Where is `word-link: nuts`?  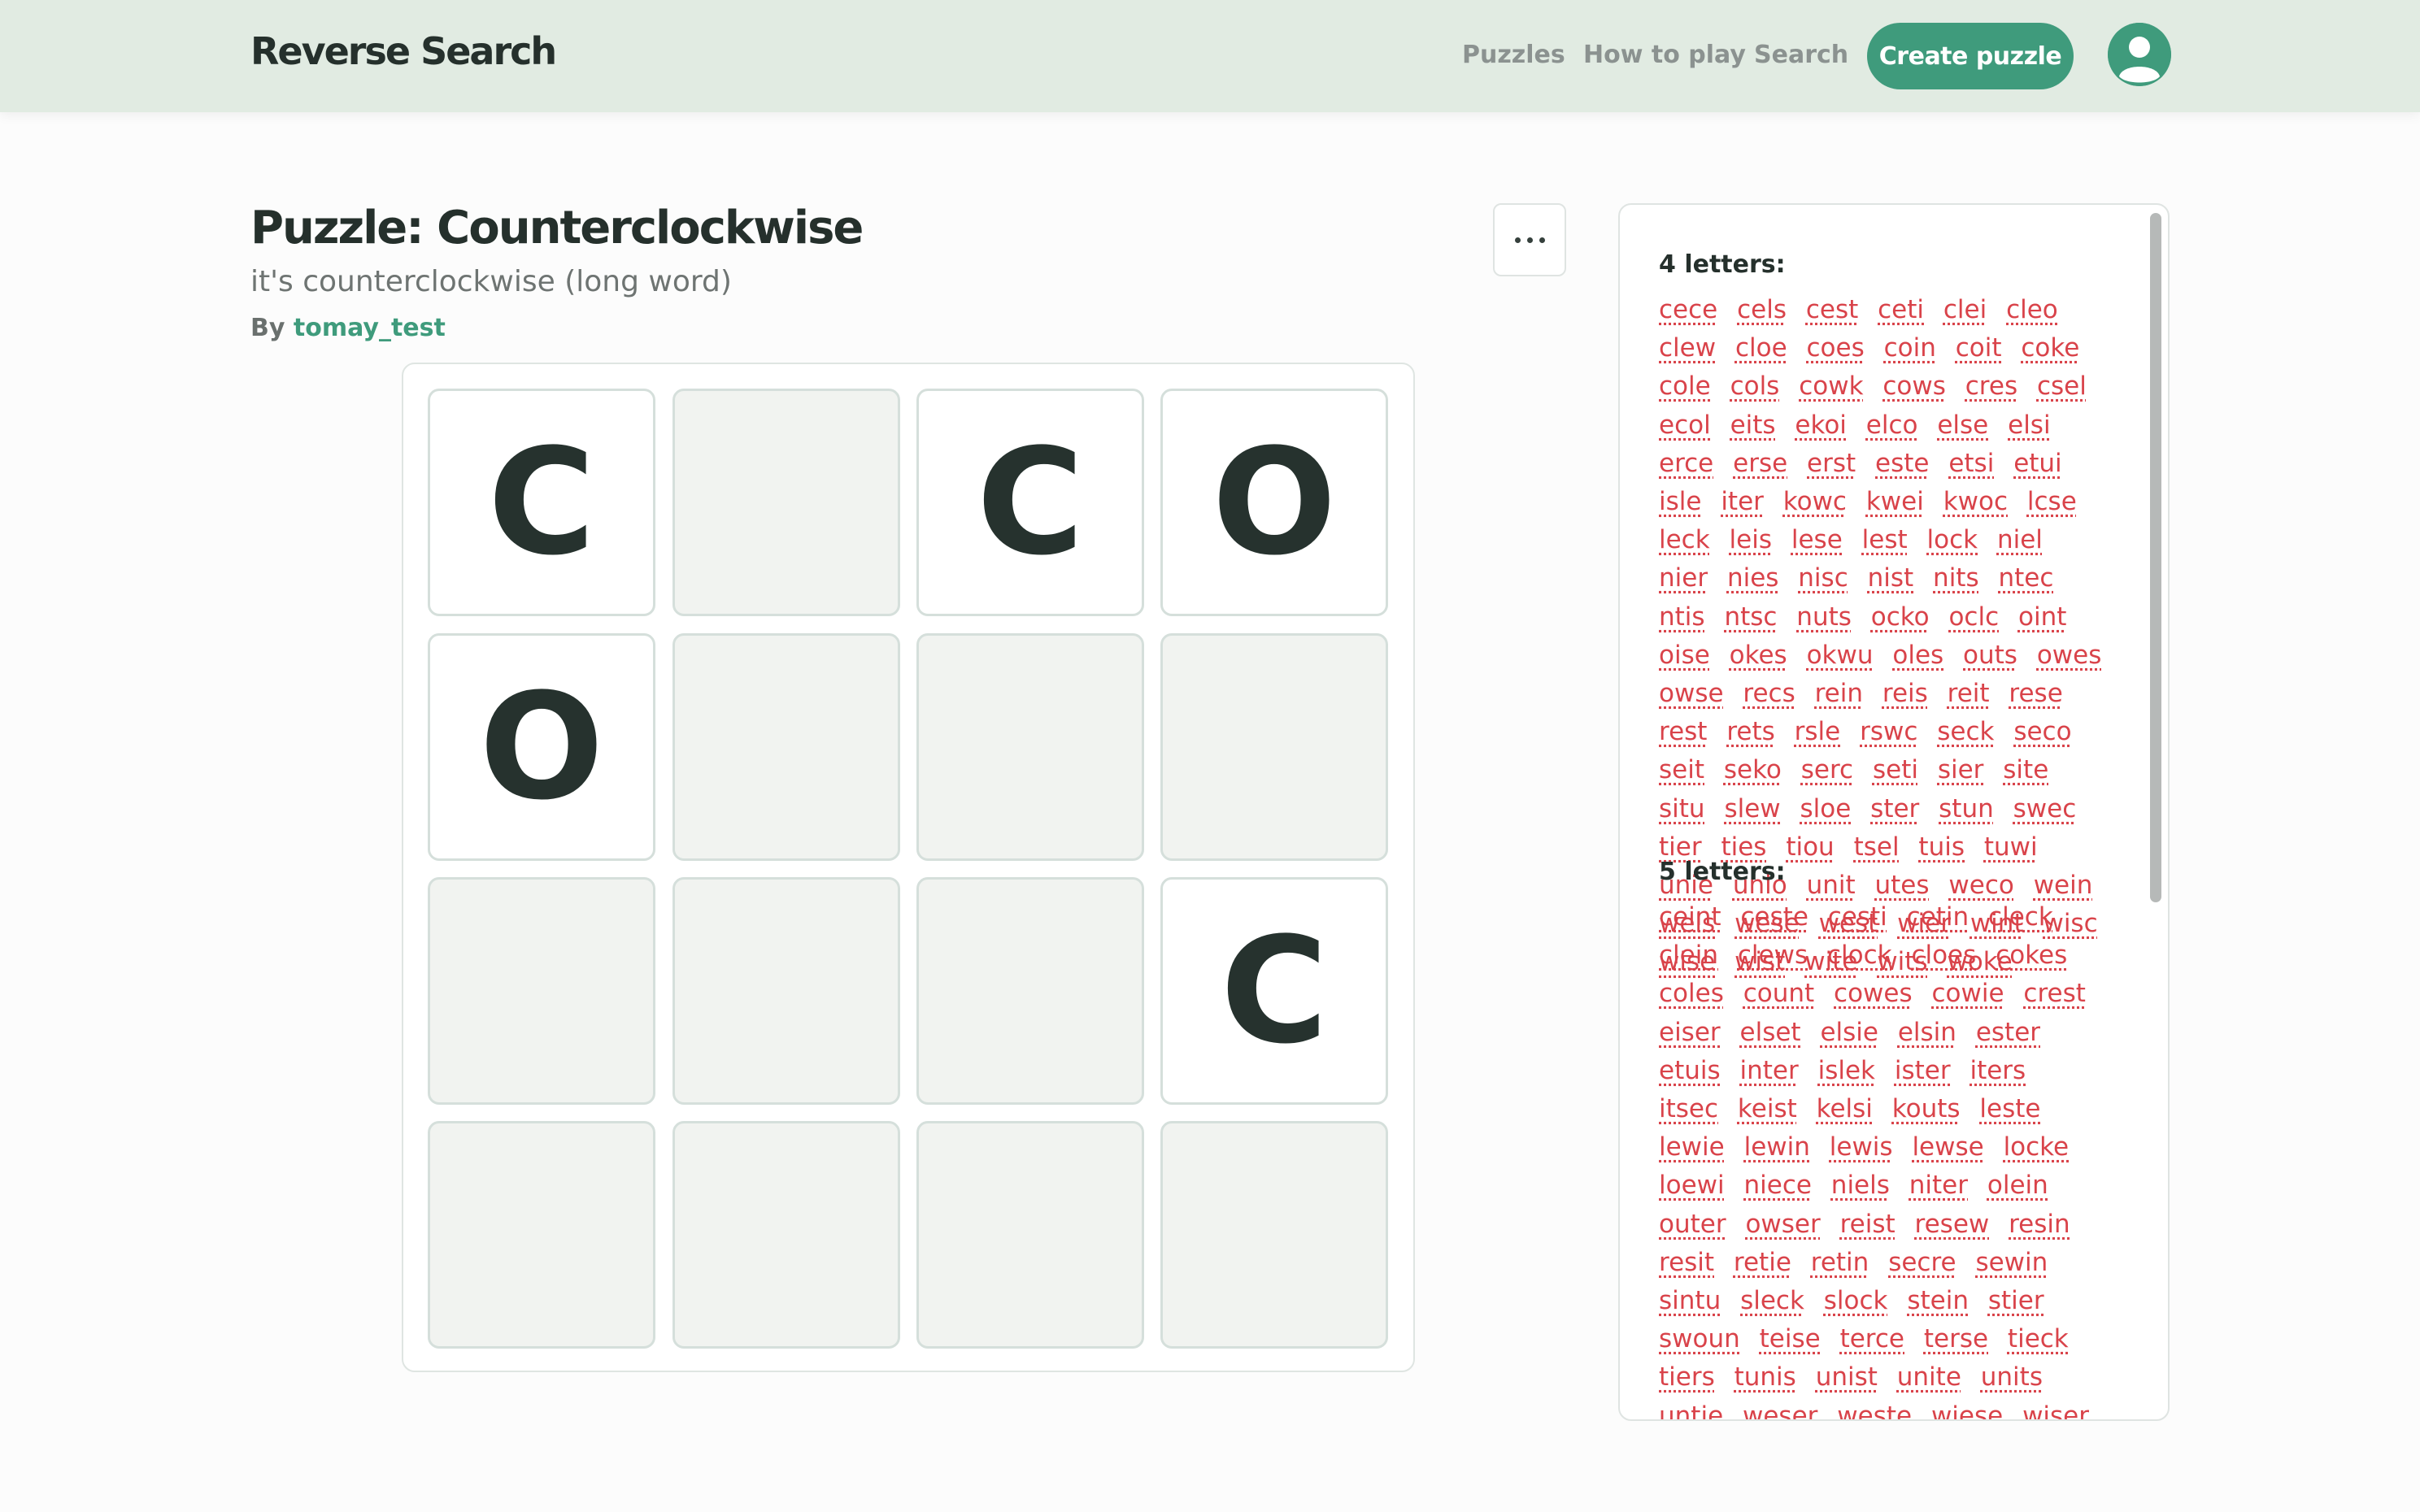 word-link: nuts is located at coordinates (1824, 617).